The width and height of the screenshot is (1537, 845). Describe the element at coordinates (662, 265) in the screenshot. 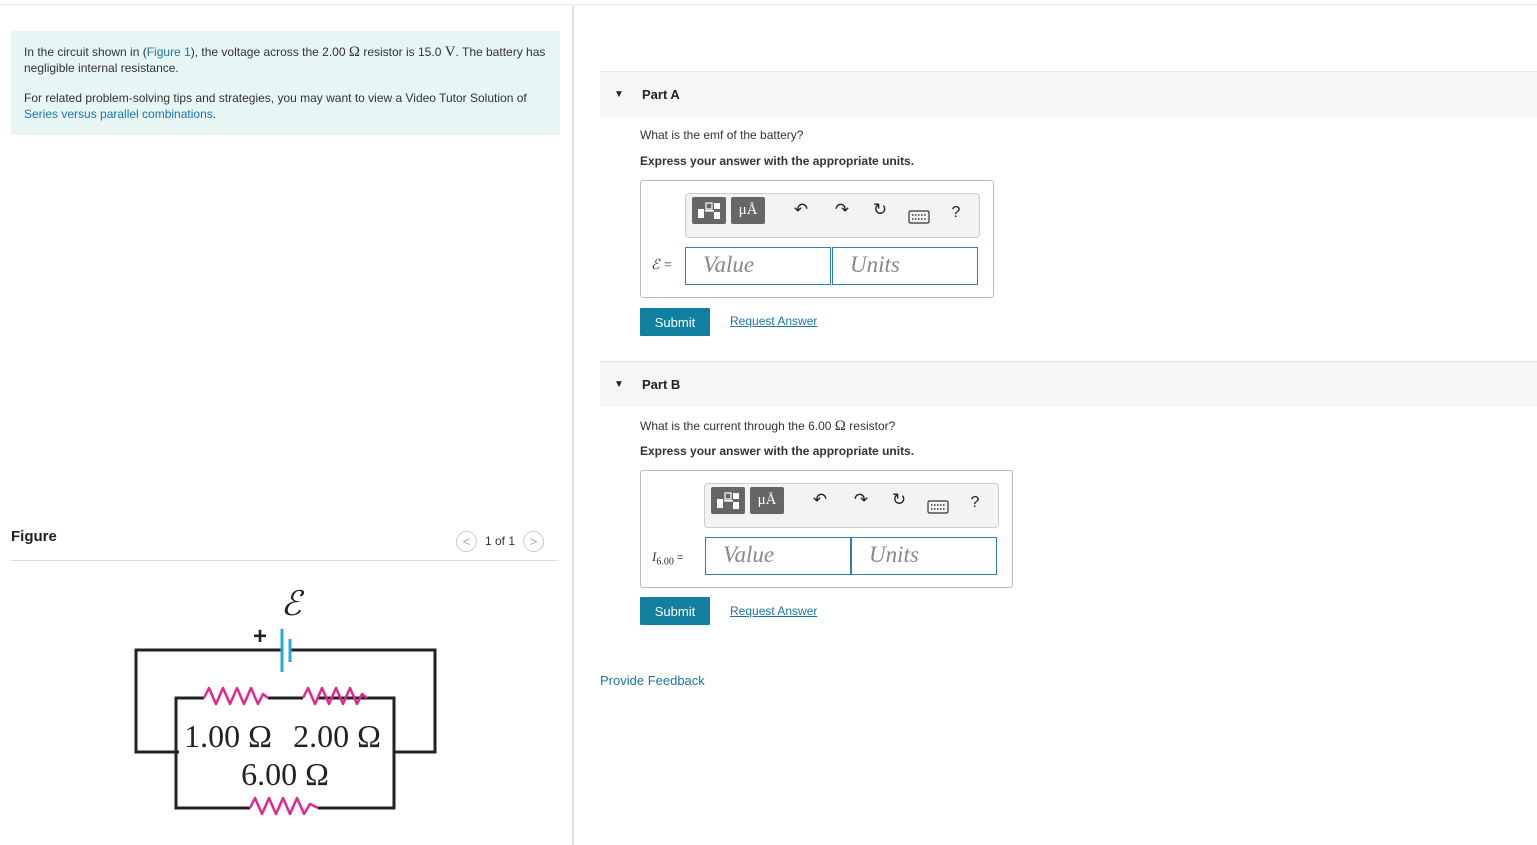

I see `emf-variable-label: ℰ =` at that location.